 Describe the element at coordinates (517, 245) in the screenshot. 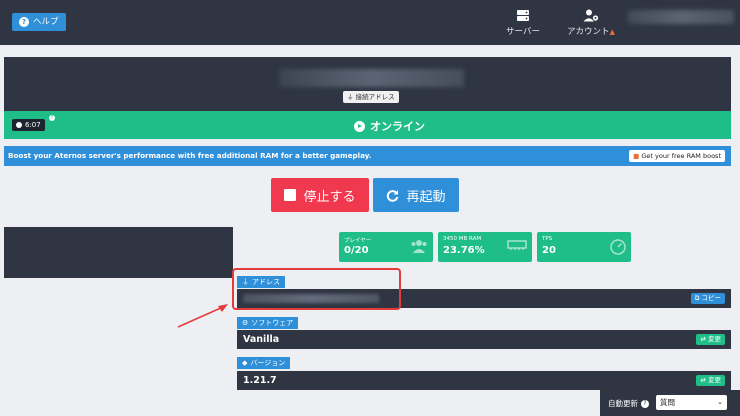

I see `memory-icon` at that location.